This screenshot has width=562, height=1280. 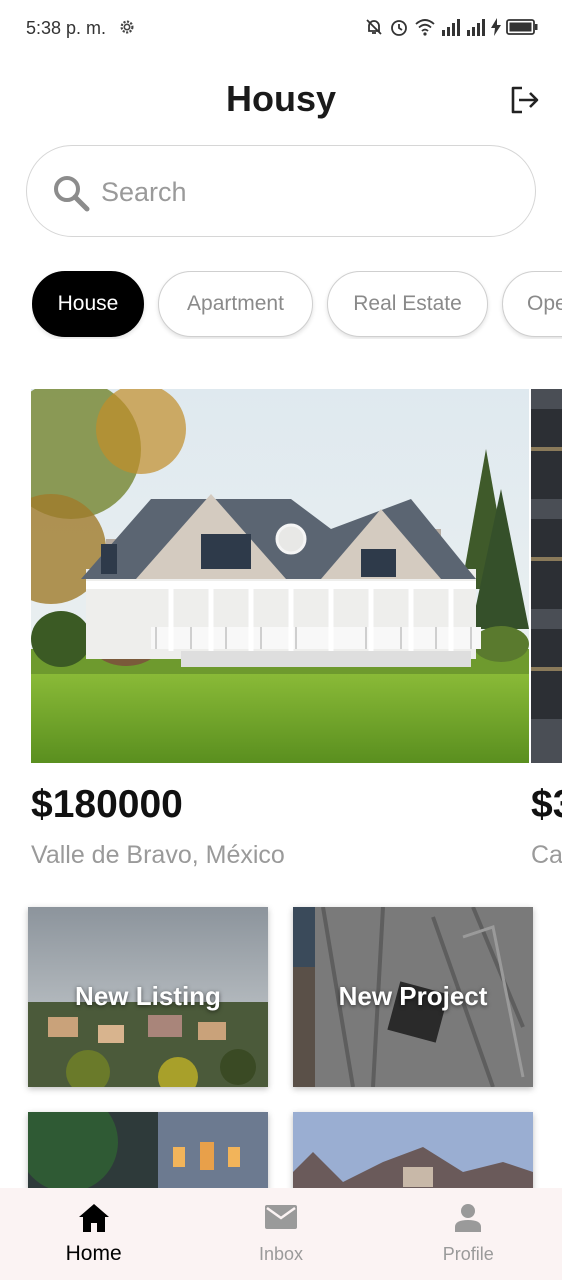 I want to click on chip-open-house: Open House, so click(x=532, y=304).